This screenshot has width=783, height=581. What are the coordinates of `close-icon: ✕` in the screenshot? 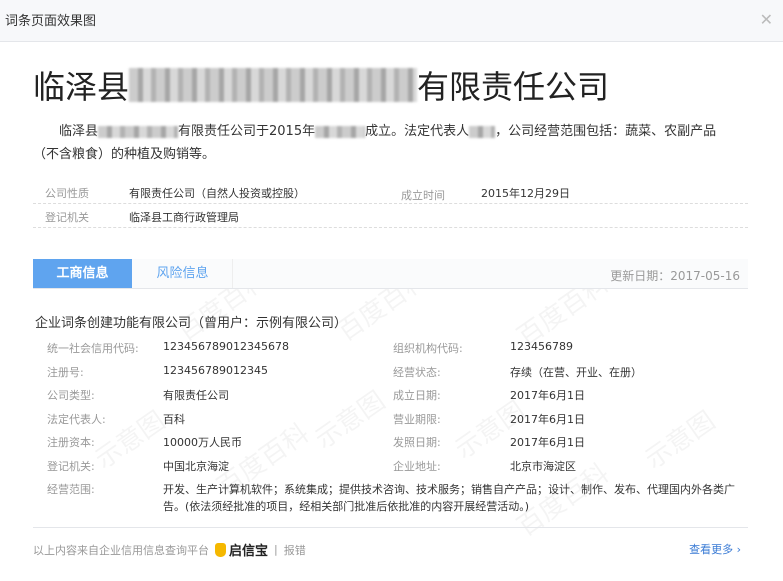 It's located at (766, 19).